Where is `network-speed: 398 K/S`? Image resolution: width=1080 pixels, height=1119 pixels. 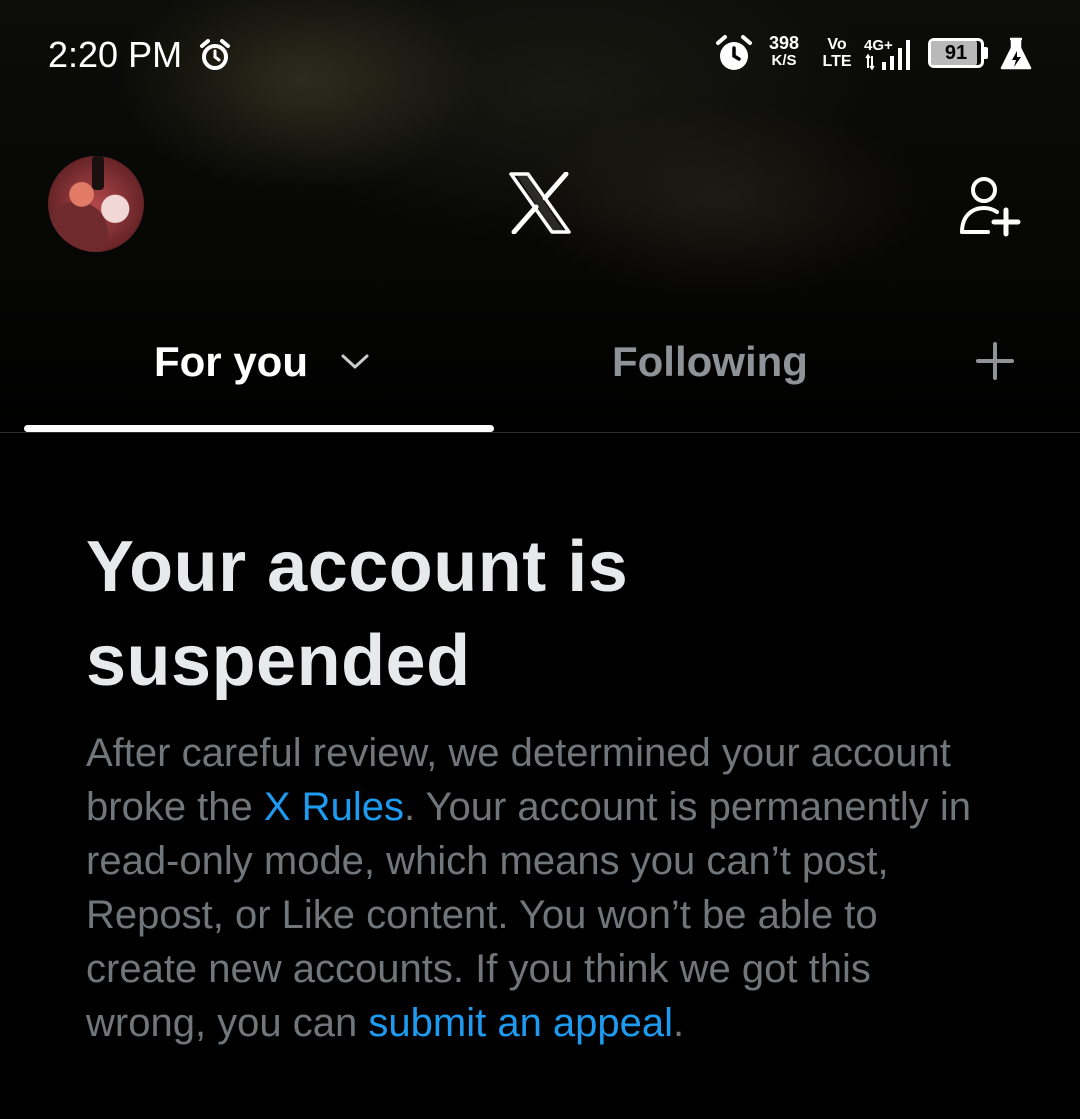
network-speed: 398 K/S is located at coordinates (784, 52).